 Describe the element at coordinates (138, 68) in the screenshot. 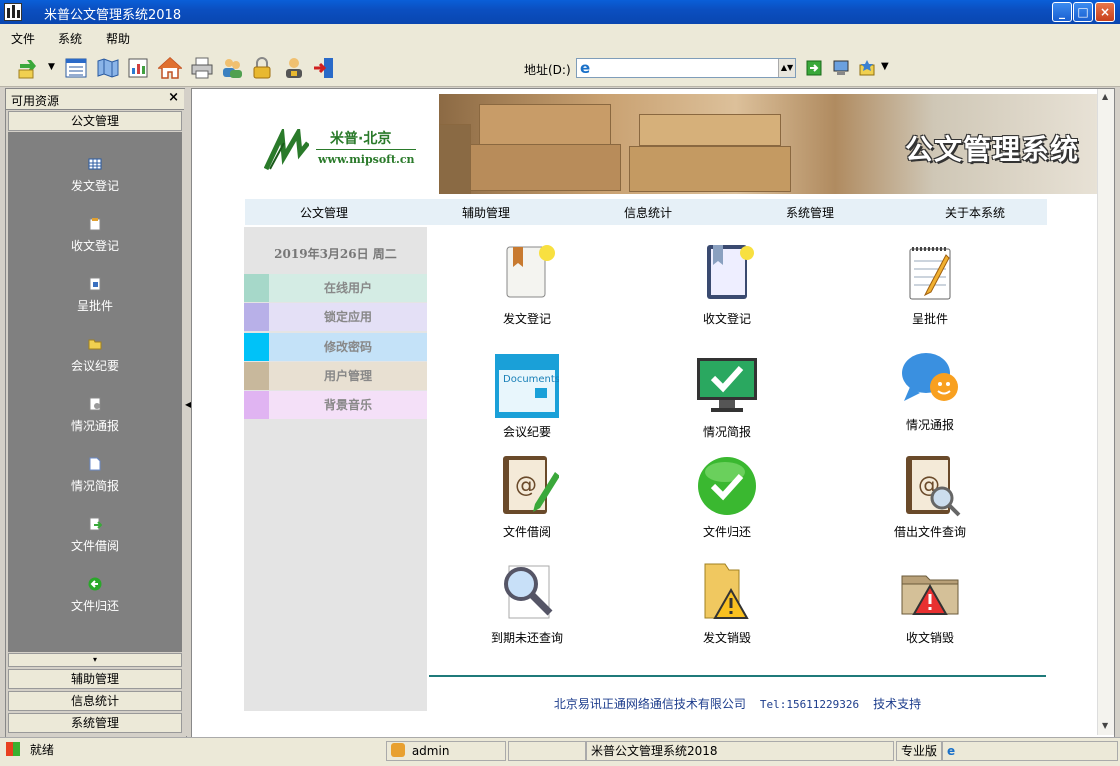

I see `report-icon` at that location.